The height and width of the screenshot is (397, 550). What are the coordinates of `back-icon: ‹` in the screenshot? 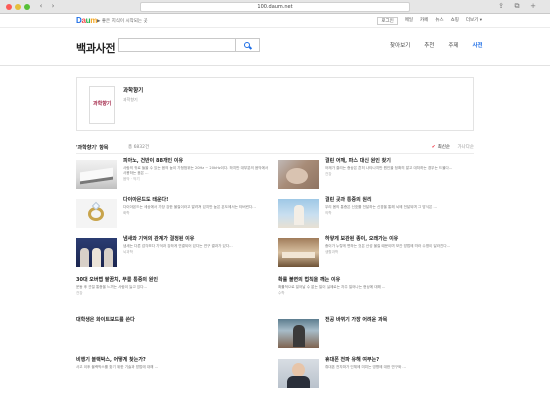 It's located at (41, 6).